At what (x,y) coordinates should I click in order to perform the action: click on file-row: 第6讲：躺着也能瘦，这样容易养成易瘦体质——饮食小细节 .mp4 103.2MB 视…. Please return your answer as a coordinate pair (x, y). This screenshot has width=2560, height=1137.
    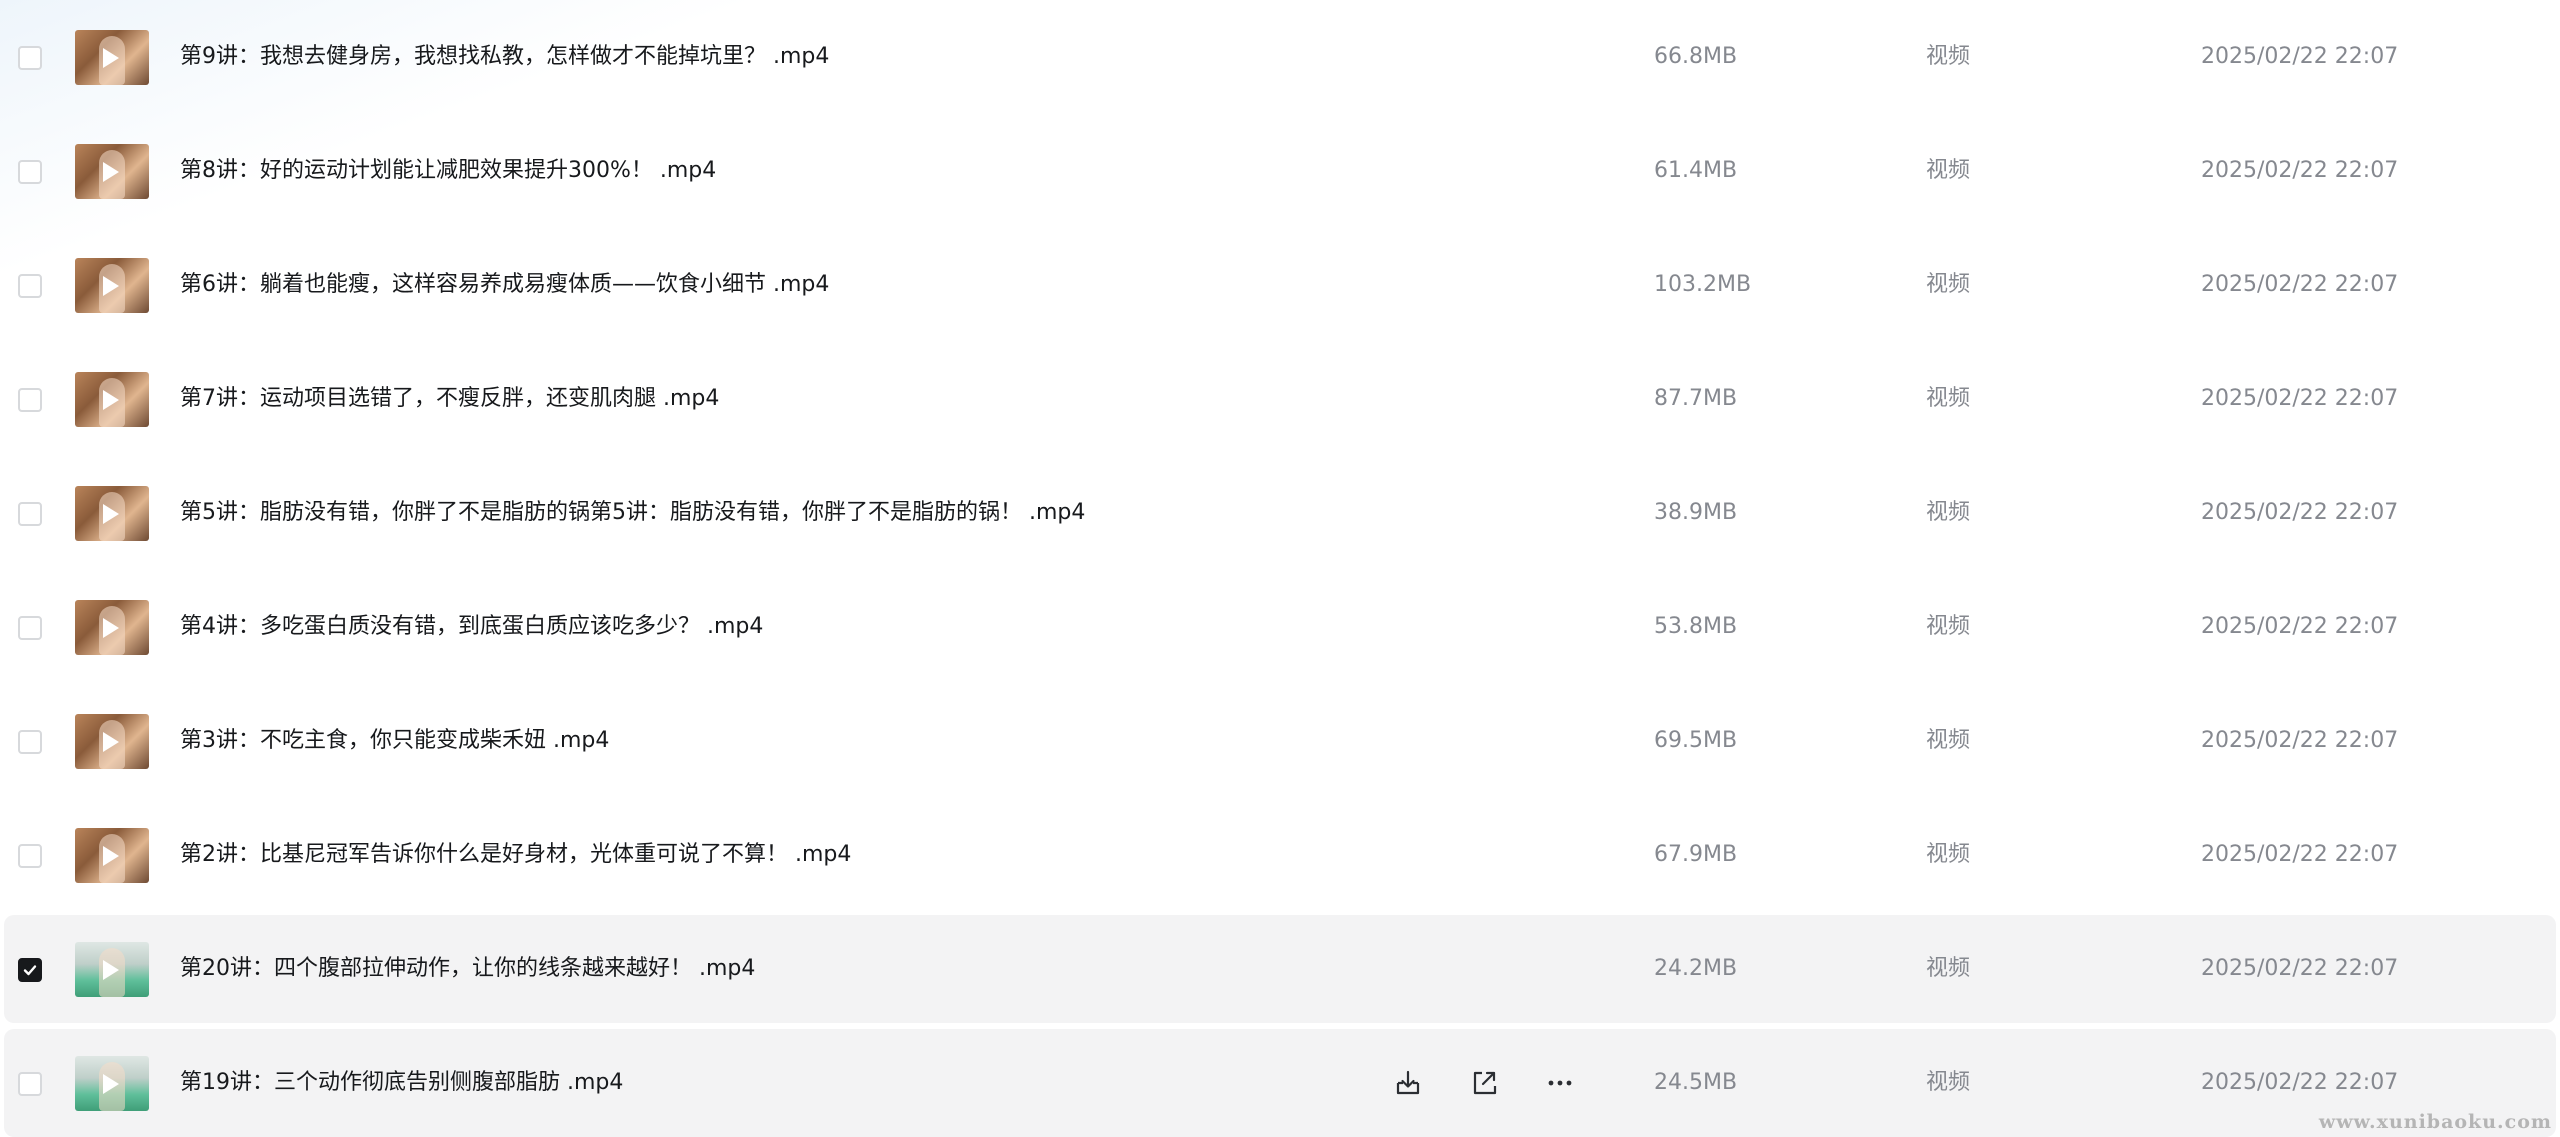
    Looking at the image, I should click on (1280, 285).